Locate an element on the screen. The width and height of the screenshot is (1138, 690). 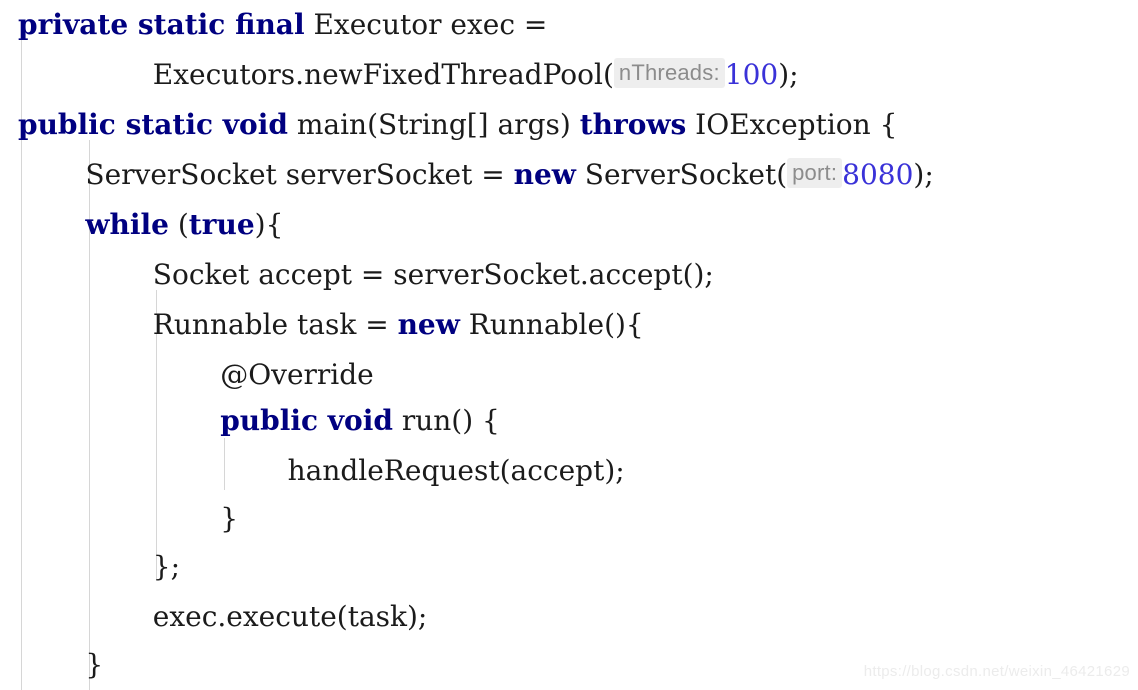
code-token-plain: run() { is located at coordinates (446, 420).